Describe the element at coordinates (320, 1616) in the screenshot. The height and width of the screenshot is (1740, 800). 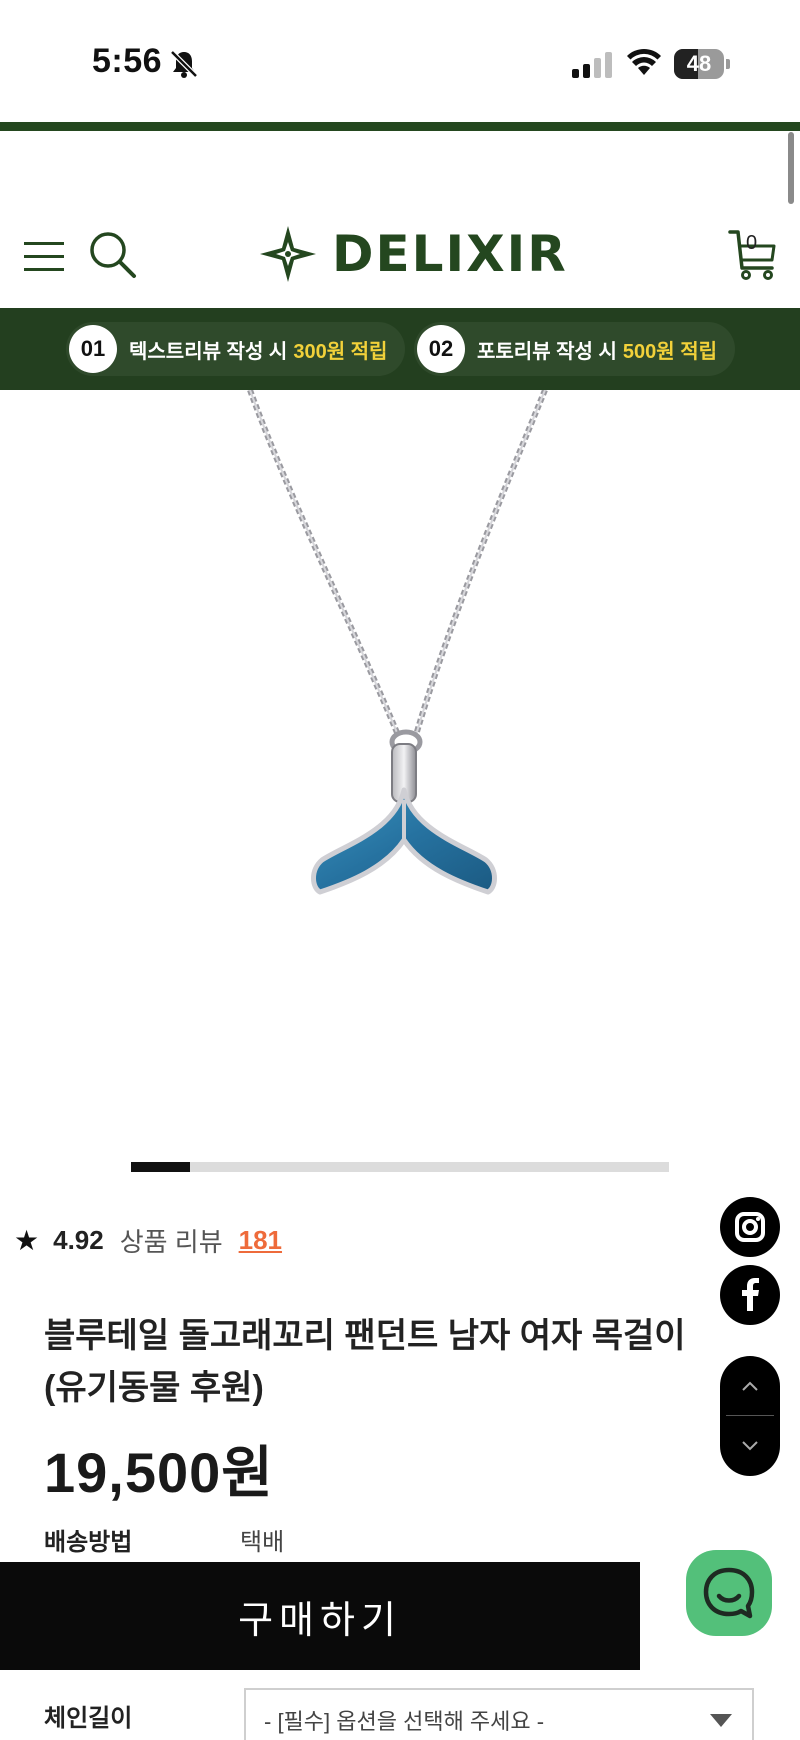
I see `buy-button: 구매하기` at that location.